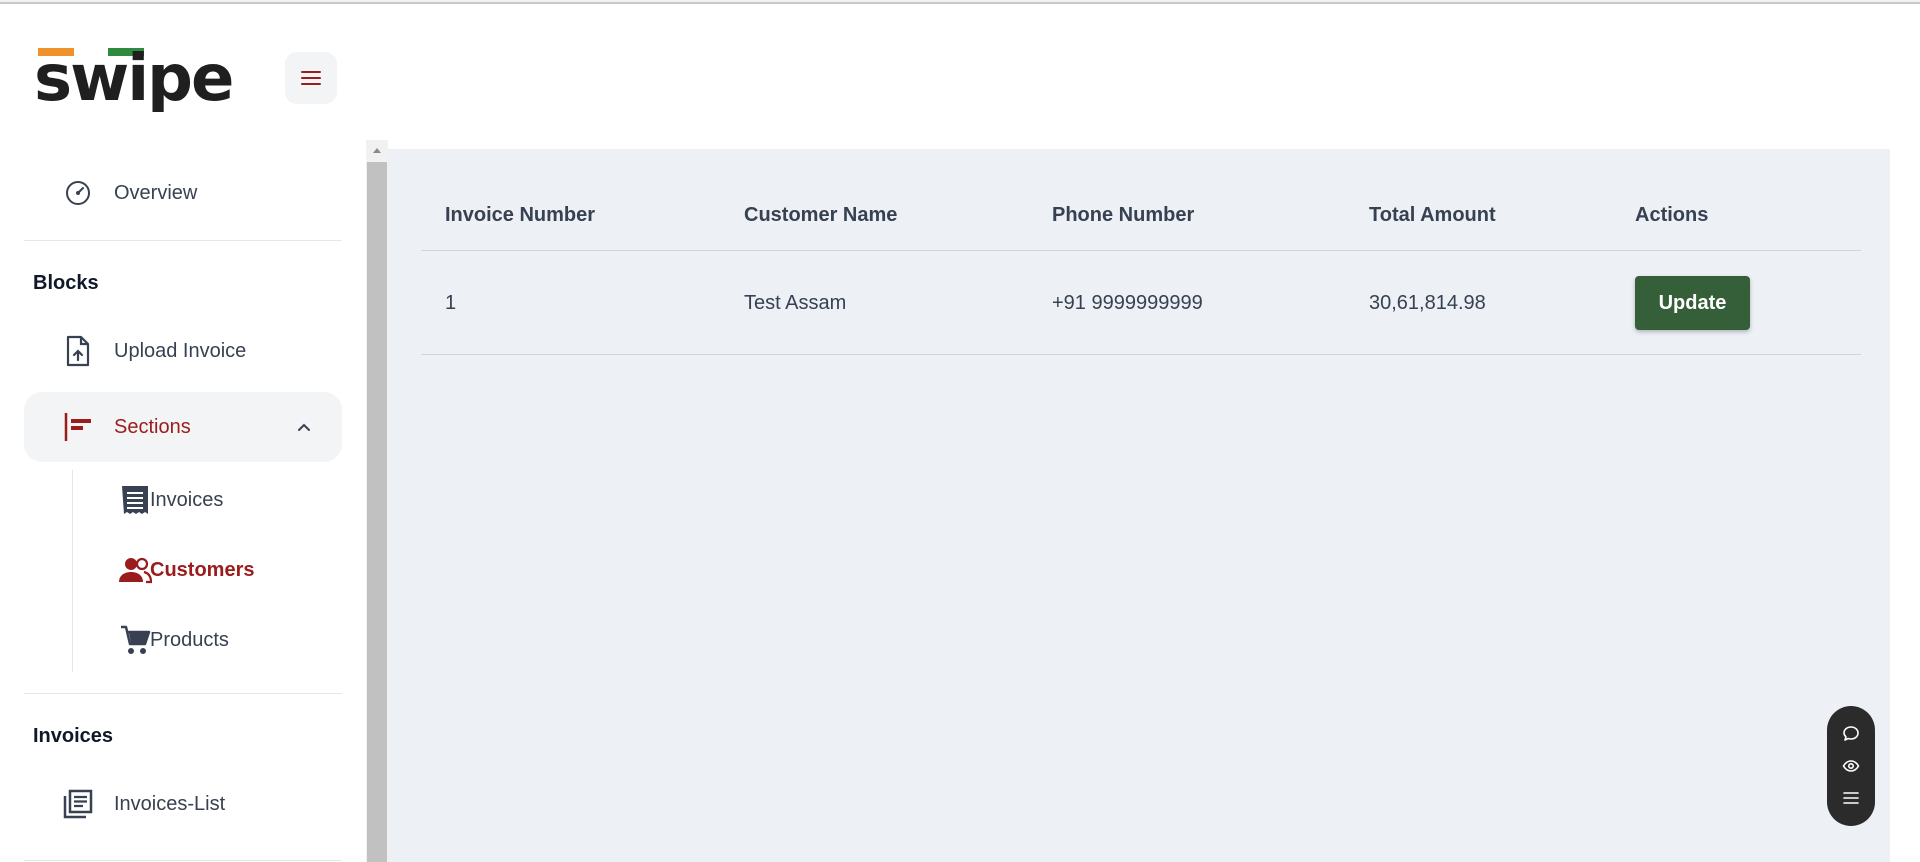 Image resolution: width=1920 pixels, height=862 pixels. I want to click on submenu-guide-line, so click(72, 571).